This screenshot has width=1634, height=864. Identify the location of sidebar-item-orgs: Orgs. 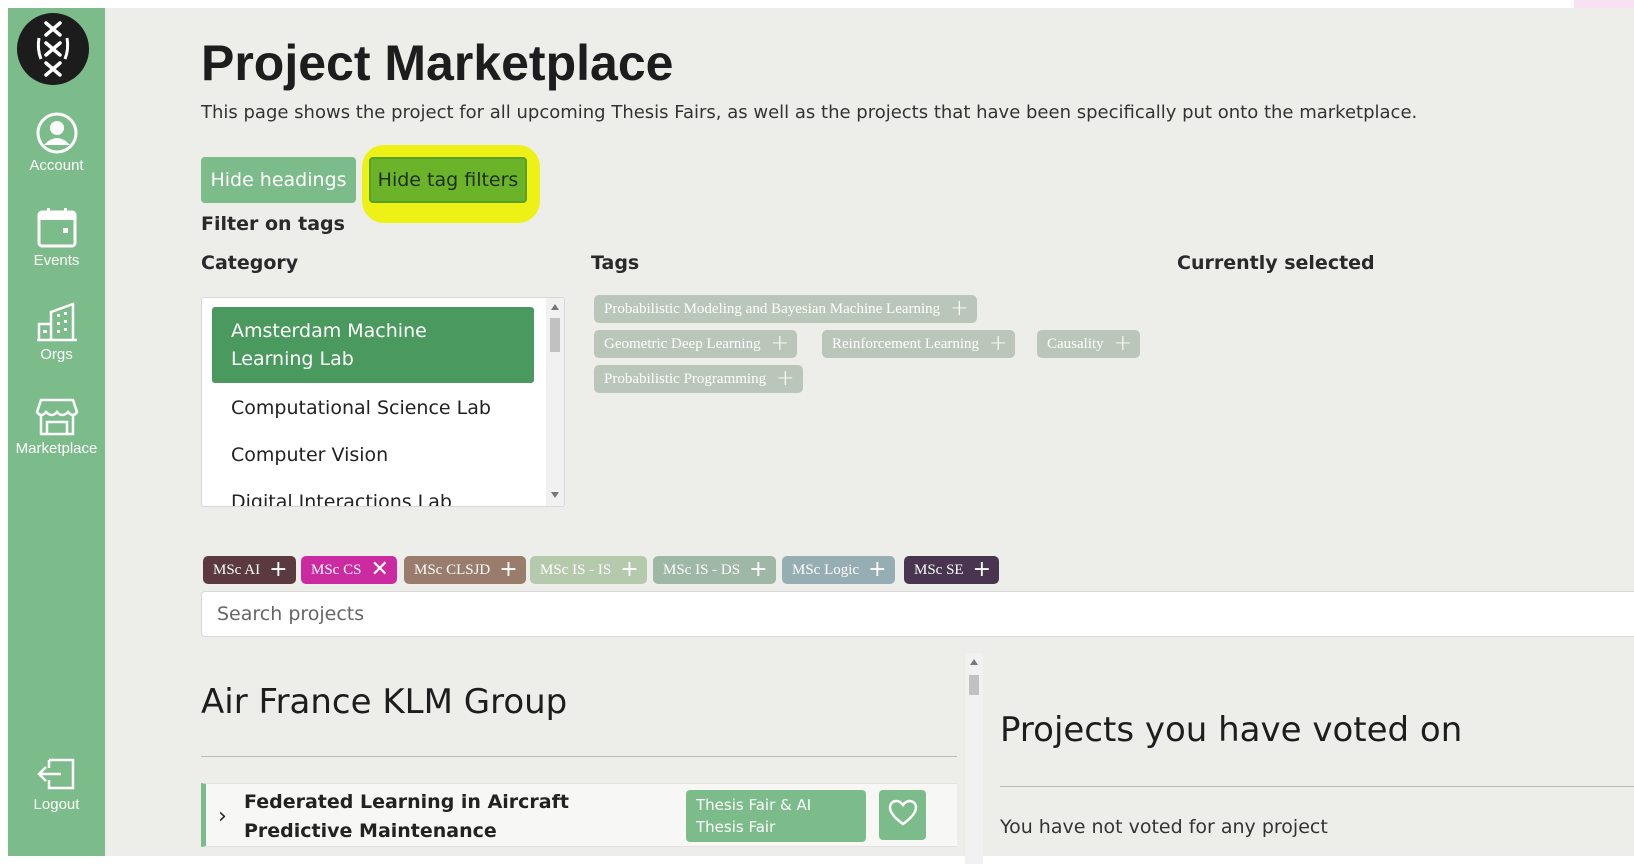
(56, 331).